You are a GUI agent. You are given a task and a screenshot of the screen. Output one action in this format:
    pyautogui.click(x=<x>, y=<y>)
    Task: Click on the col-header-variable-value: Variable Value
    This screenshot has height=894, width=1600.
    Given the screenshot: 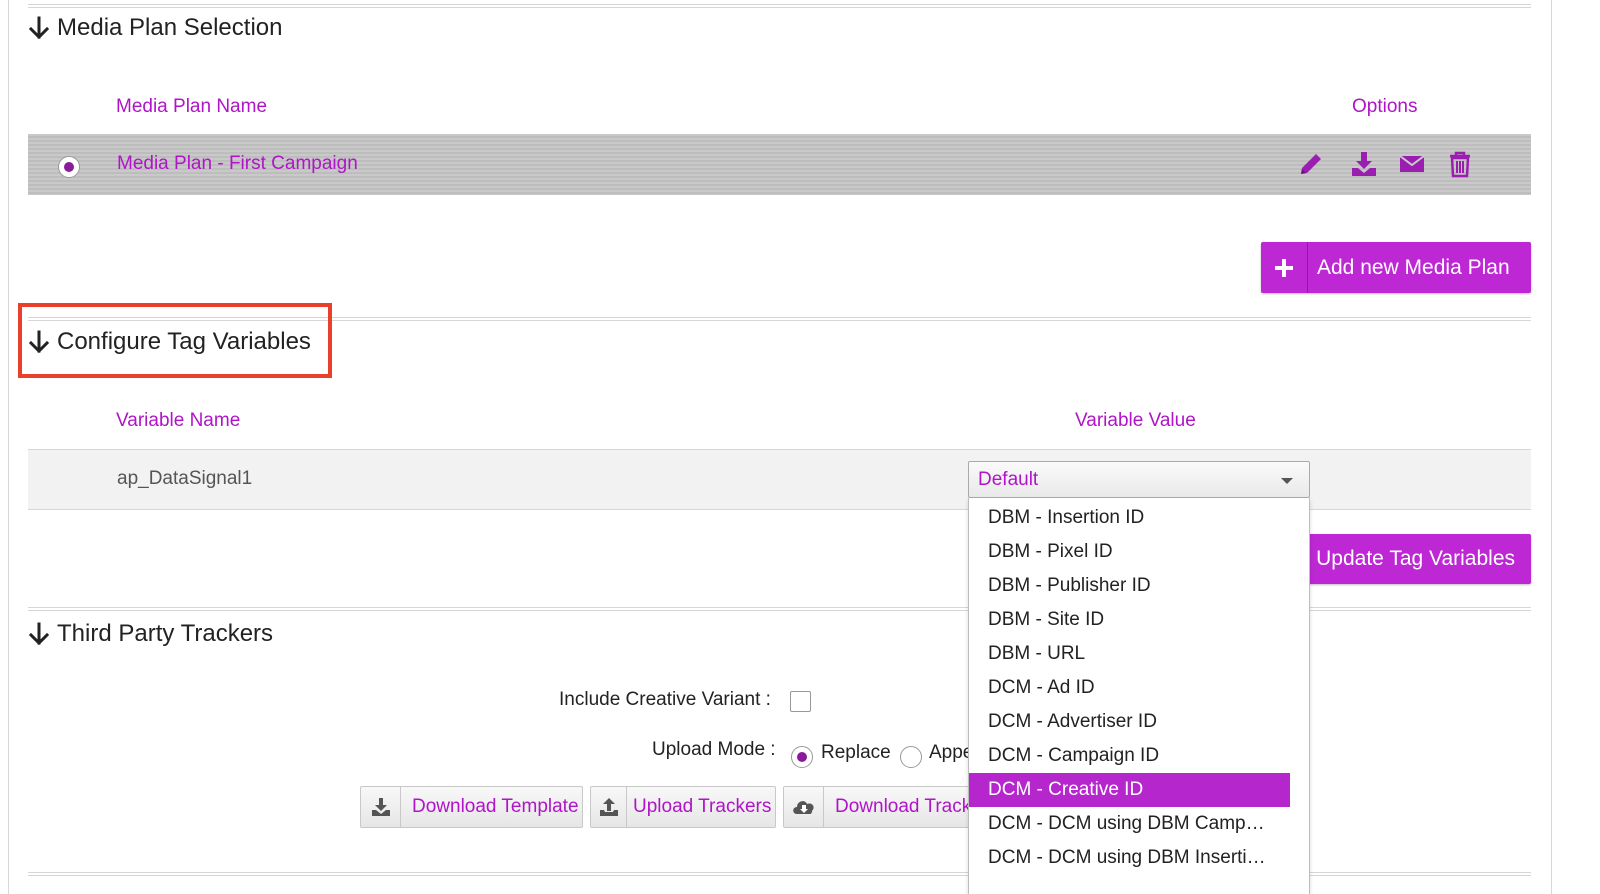 What is the action you would take?
    pyautogui.click(x=1135, y=420)
    